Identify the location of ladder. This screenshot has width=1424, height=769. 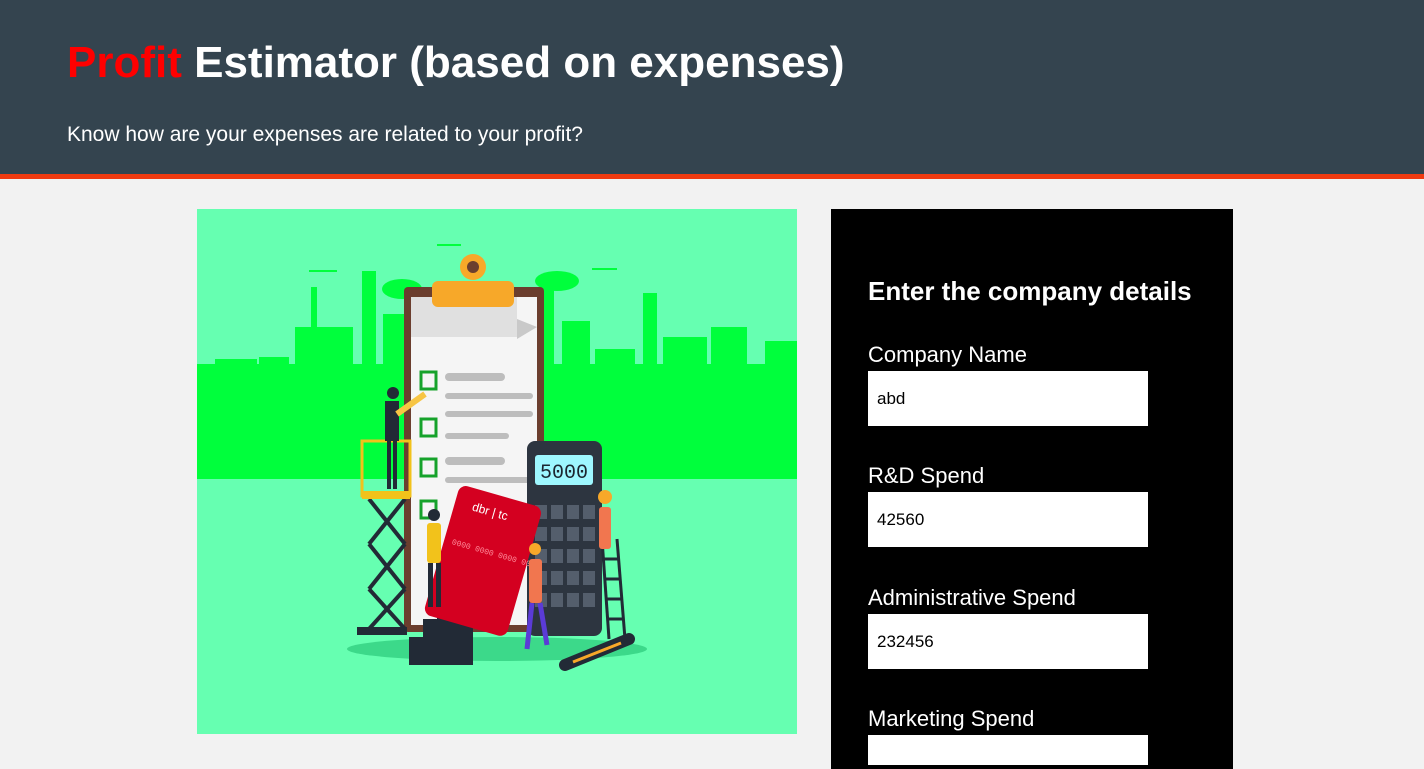
(612, 565).